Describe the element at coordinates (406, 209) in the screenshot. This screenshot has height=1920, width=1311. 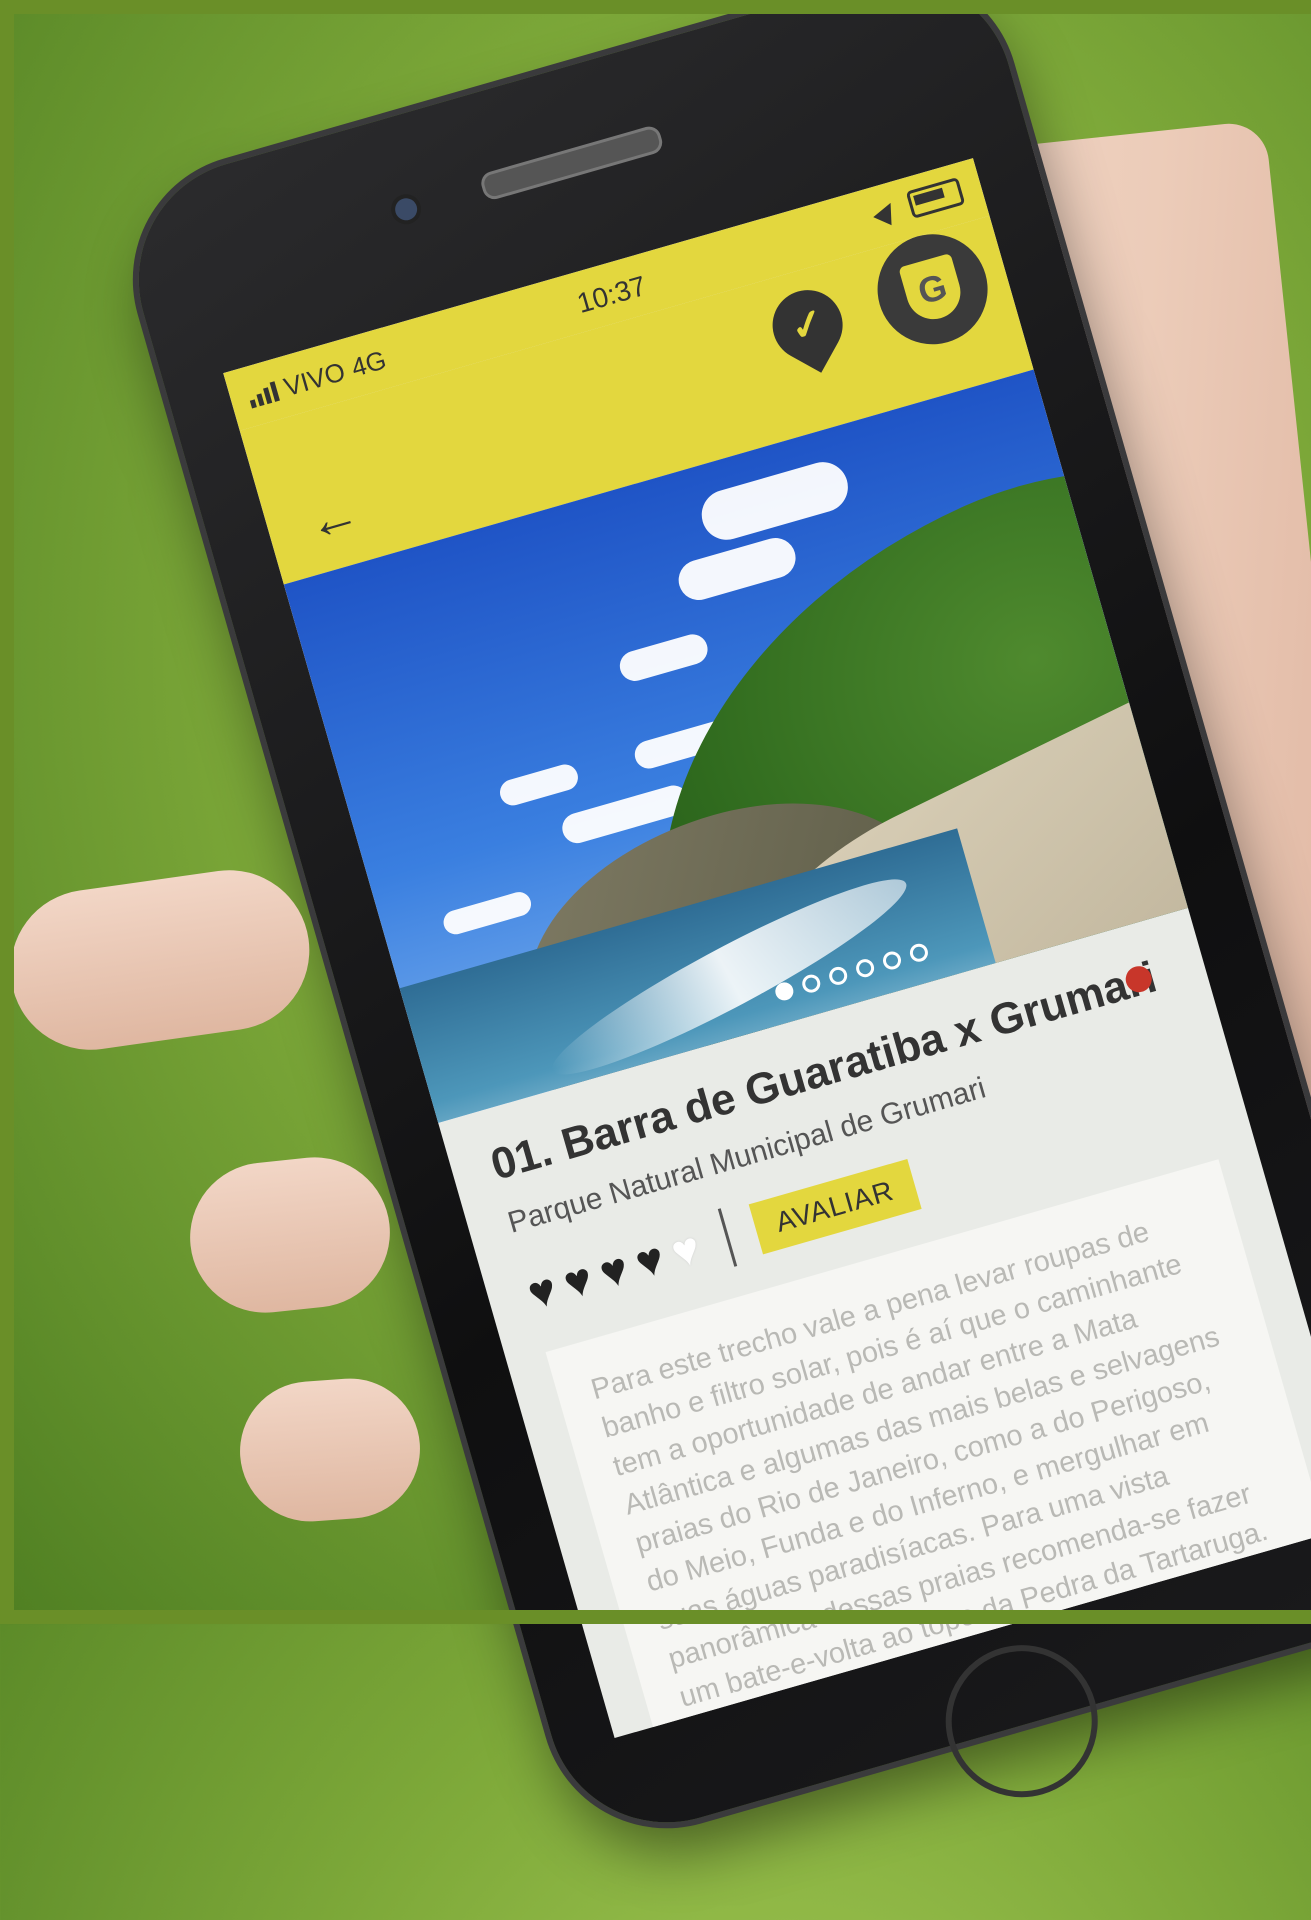
I see `front-camera` at that location.